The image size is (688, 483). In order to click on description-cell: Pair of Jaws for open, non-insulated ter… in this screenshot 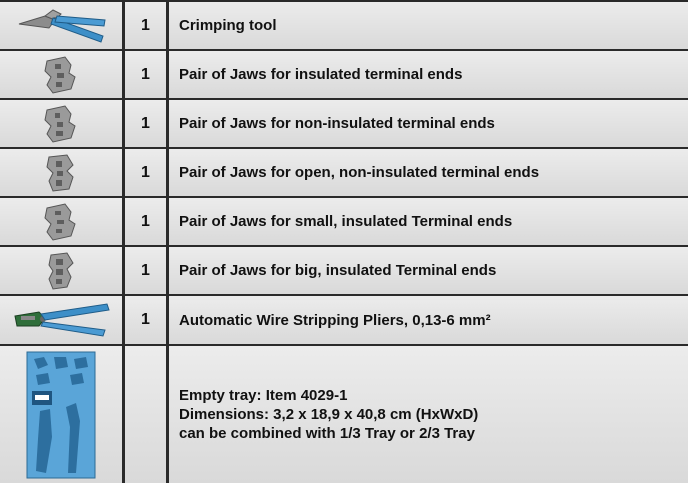, I will do `click(359, 172)`.